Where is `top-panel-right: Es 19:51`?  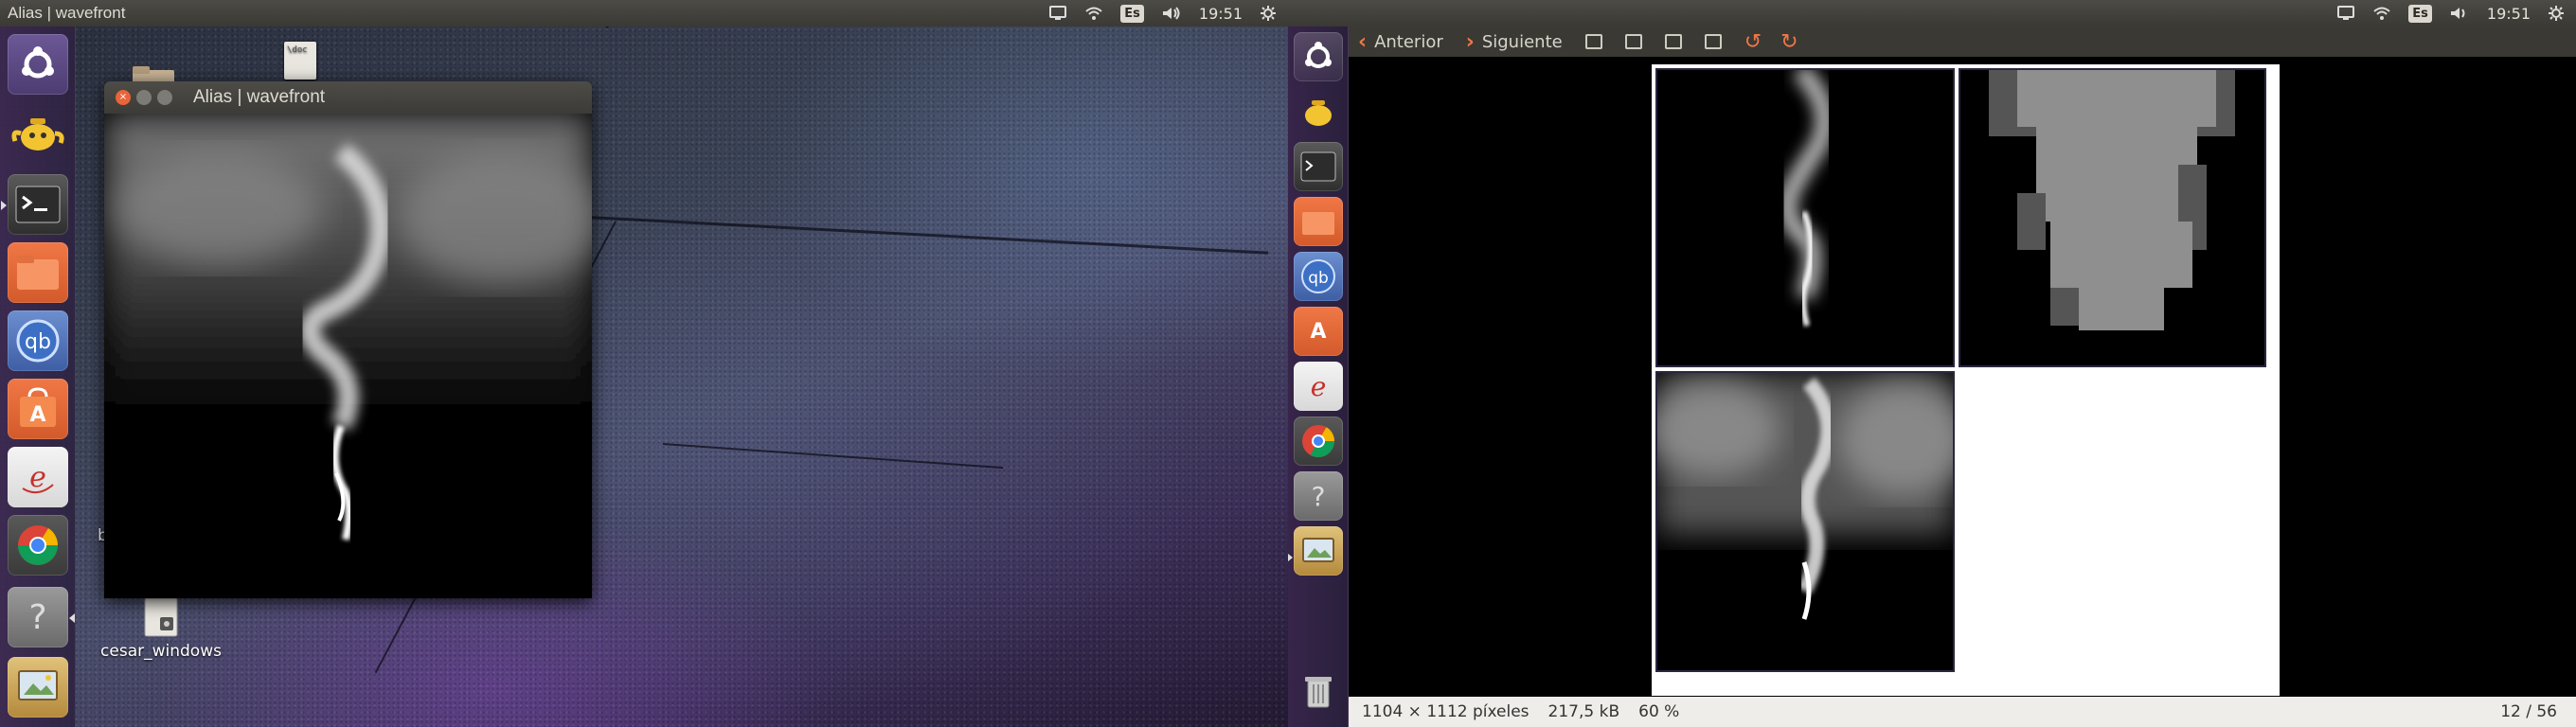 top-panel-right: Es 19:51 is located at coordinates (1932, 13).